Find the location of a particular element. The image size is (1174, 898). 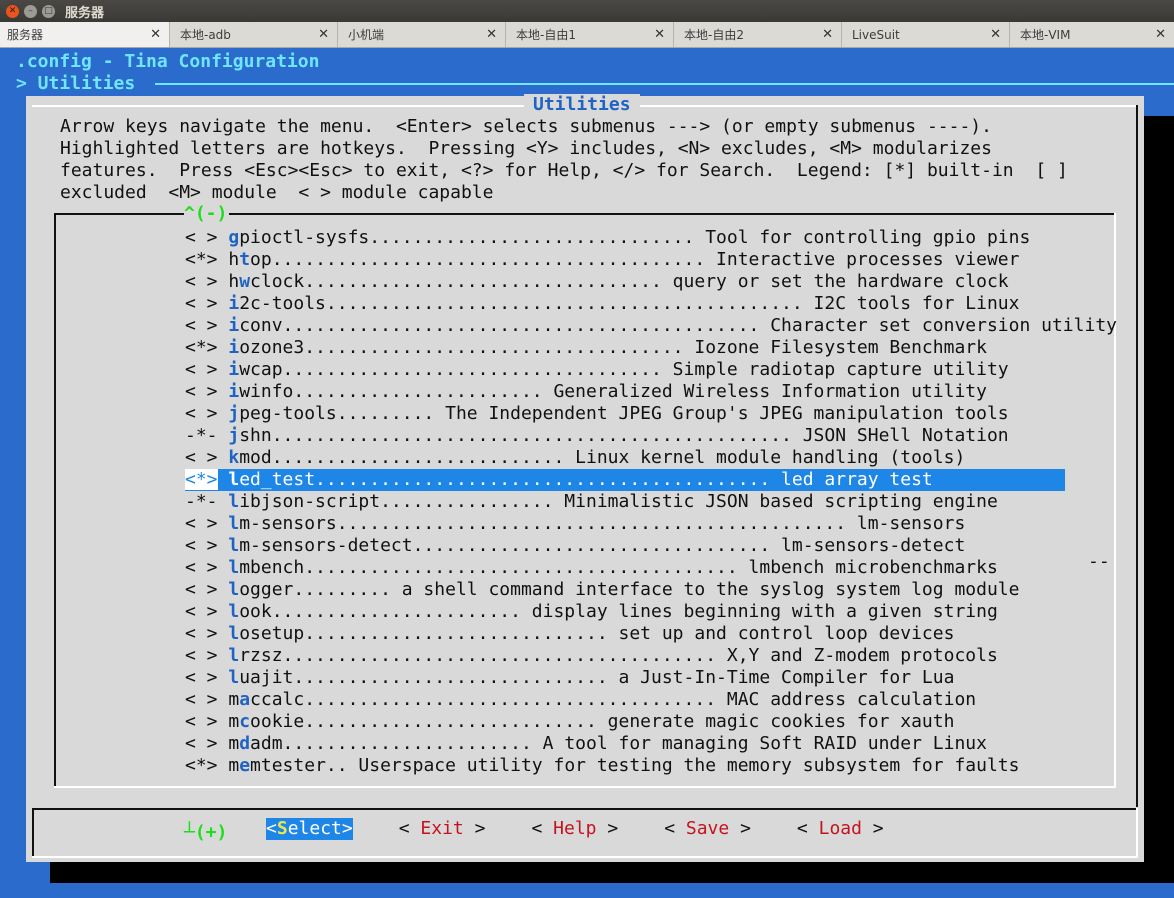

menu-item-label-prefix: m is located at coordinates (234, 765).